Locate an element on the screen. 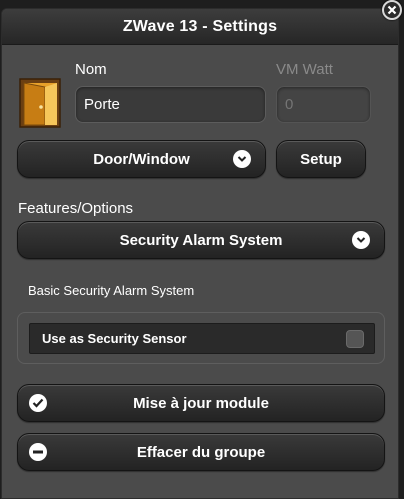 The height and width of the screenshot is (499, 404). features-selected-label: Security Alarm System is located at coordinates (201, 240).